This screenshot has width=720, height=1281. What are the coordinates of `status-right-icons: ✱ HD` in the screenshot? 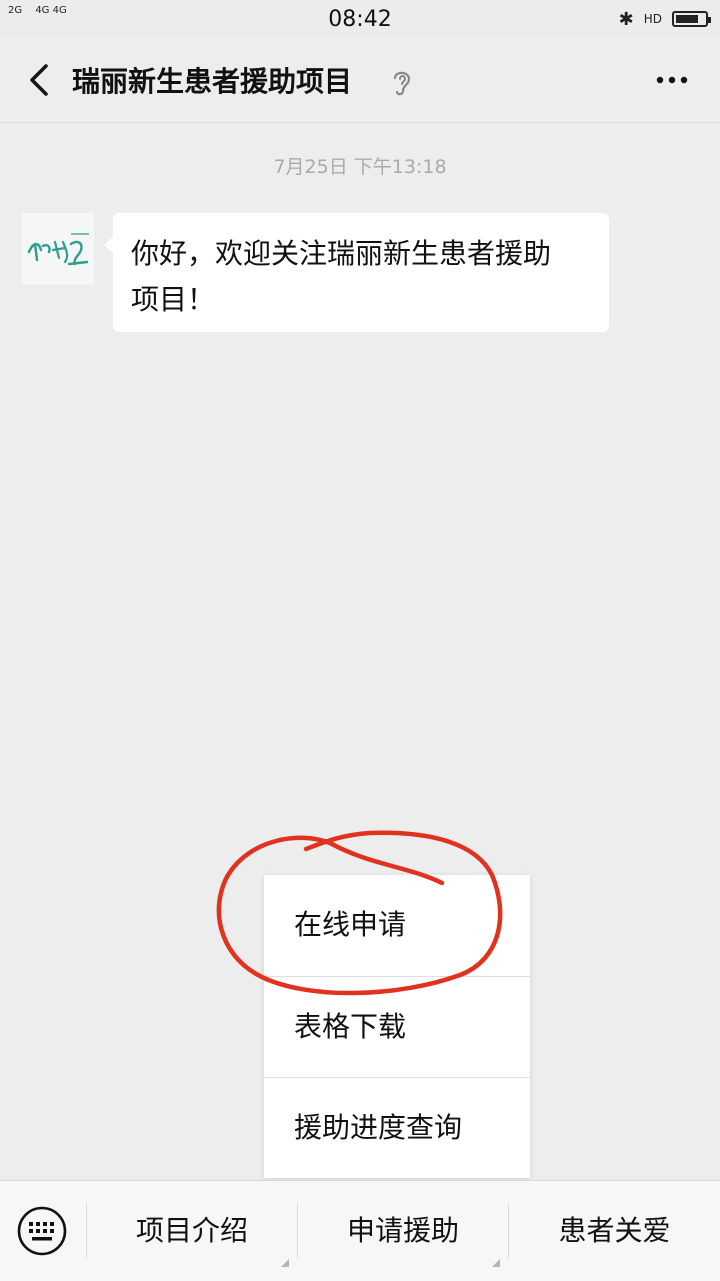 It's located at (664, 19).